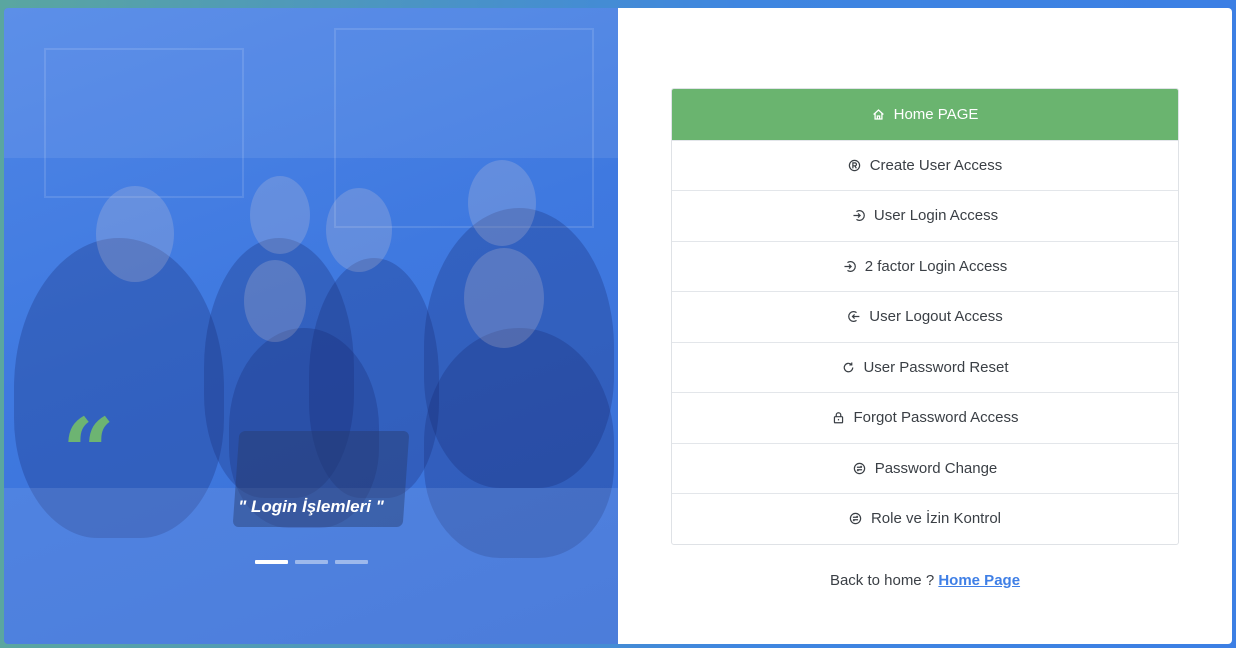 The width and height of the screenshot is (1236, 648). I want to click on menu-item-2-factor-login-access: 2 factor Login Access, so click(925, 266).